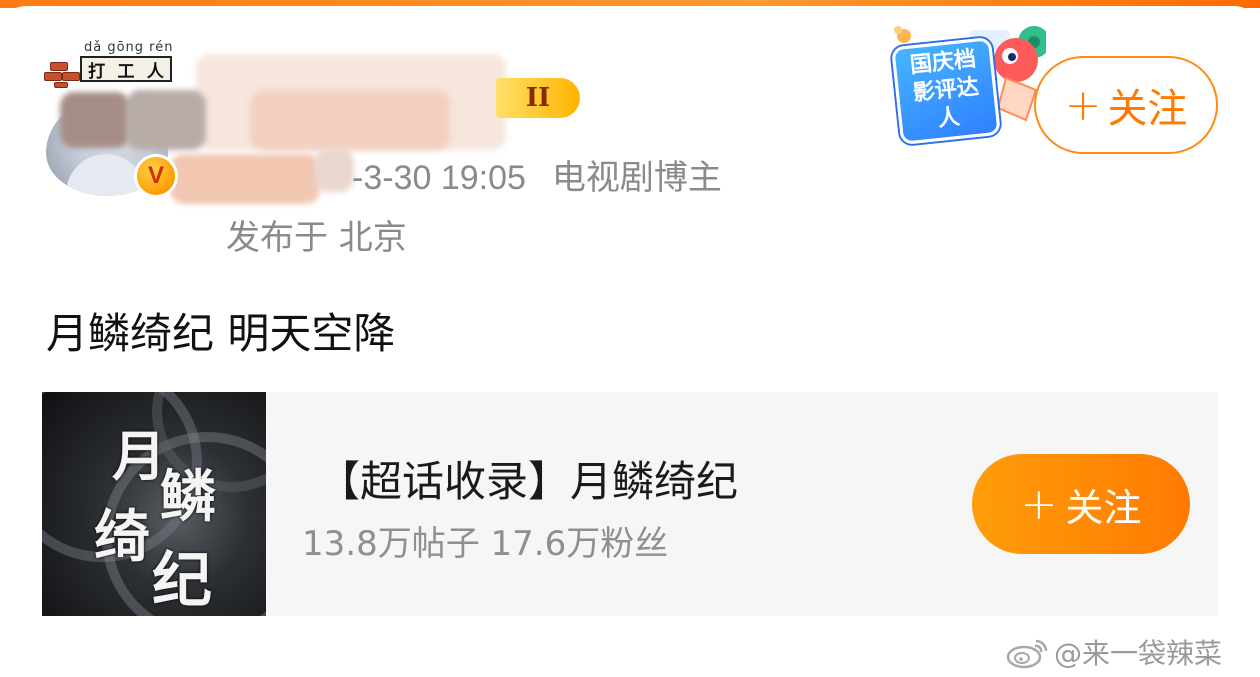 The image size is (1260, 677). What do you see at coordinates (636, 178) in the screenshot?
I see `author-role: 电视剧博主` at bounding box center [636, 178].